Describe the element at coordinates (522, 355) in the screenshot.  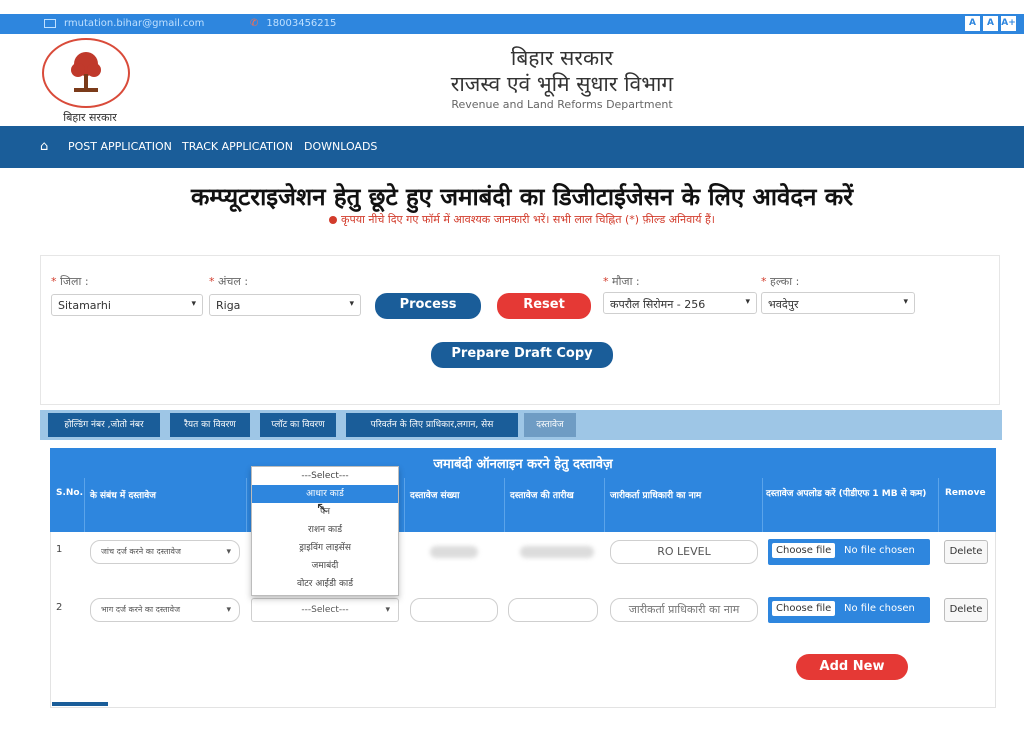
I see `prepare-draft-copy-button: Prepare Draft Copy` at that location.